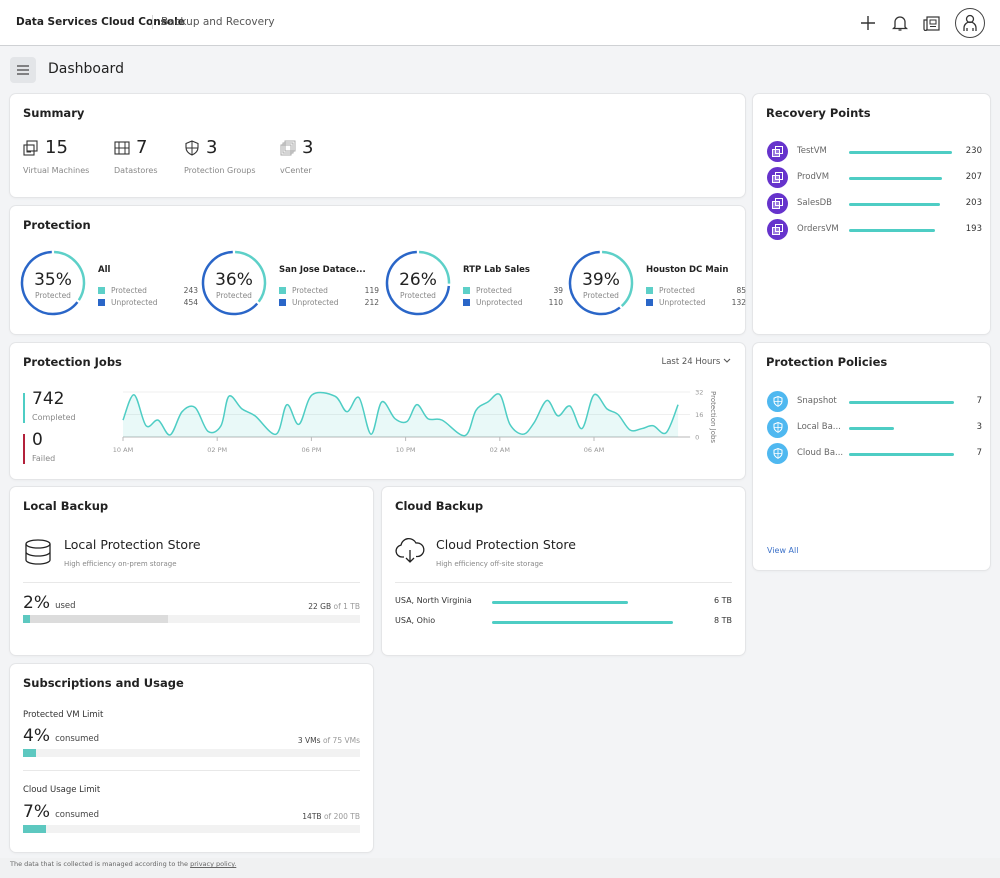 This screenshot has width=1000, height=878. I want to click on privacy-policy-link: privacy policy., so click(213, 864).